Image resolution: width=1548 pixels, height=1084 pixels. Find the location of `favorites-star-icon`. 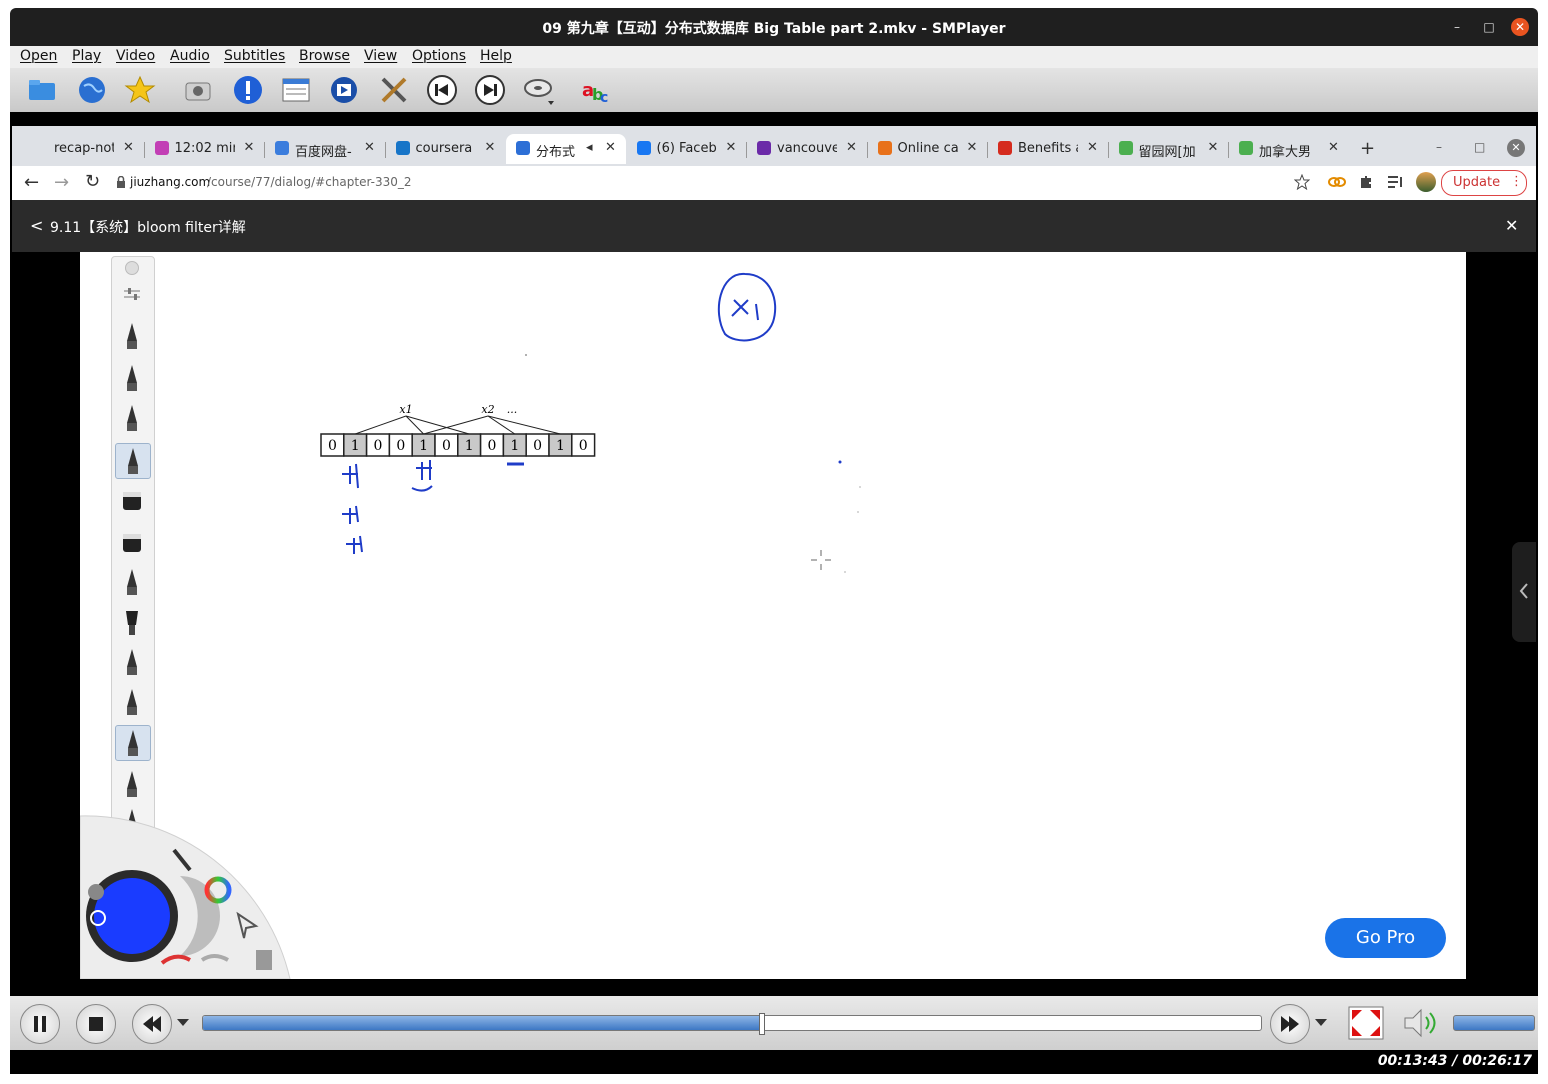

favorites-star-icon is located at coordinates (140, 90).